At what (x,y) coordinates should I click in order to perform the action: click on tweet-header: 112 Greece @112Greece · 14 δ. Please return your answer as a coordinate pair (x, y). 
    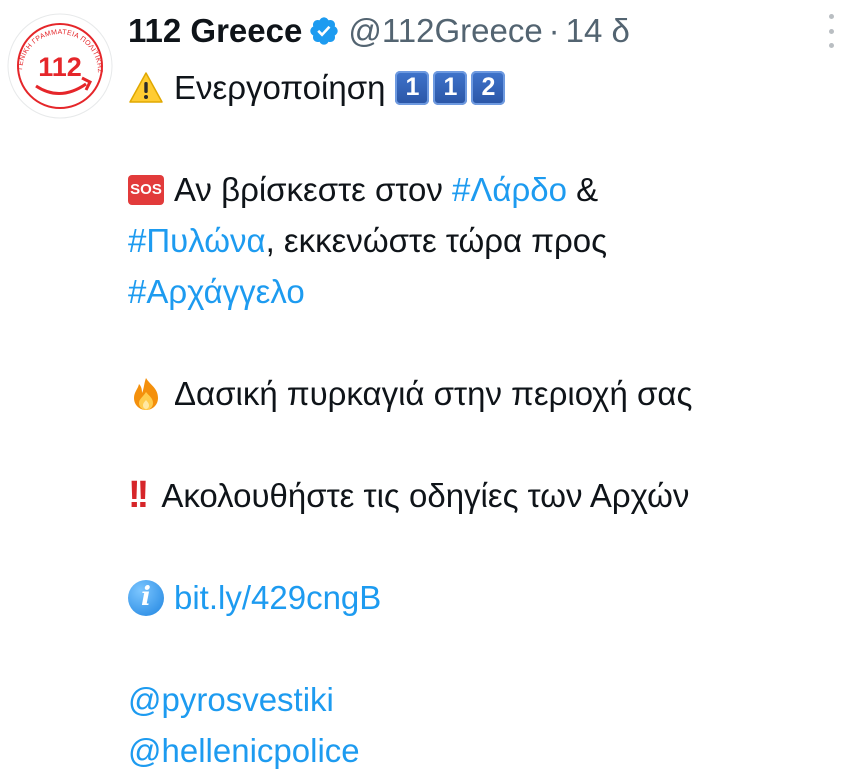
    Looking at the image, I should click on (379, 31).